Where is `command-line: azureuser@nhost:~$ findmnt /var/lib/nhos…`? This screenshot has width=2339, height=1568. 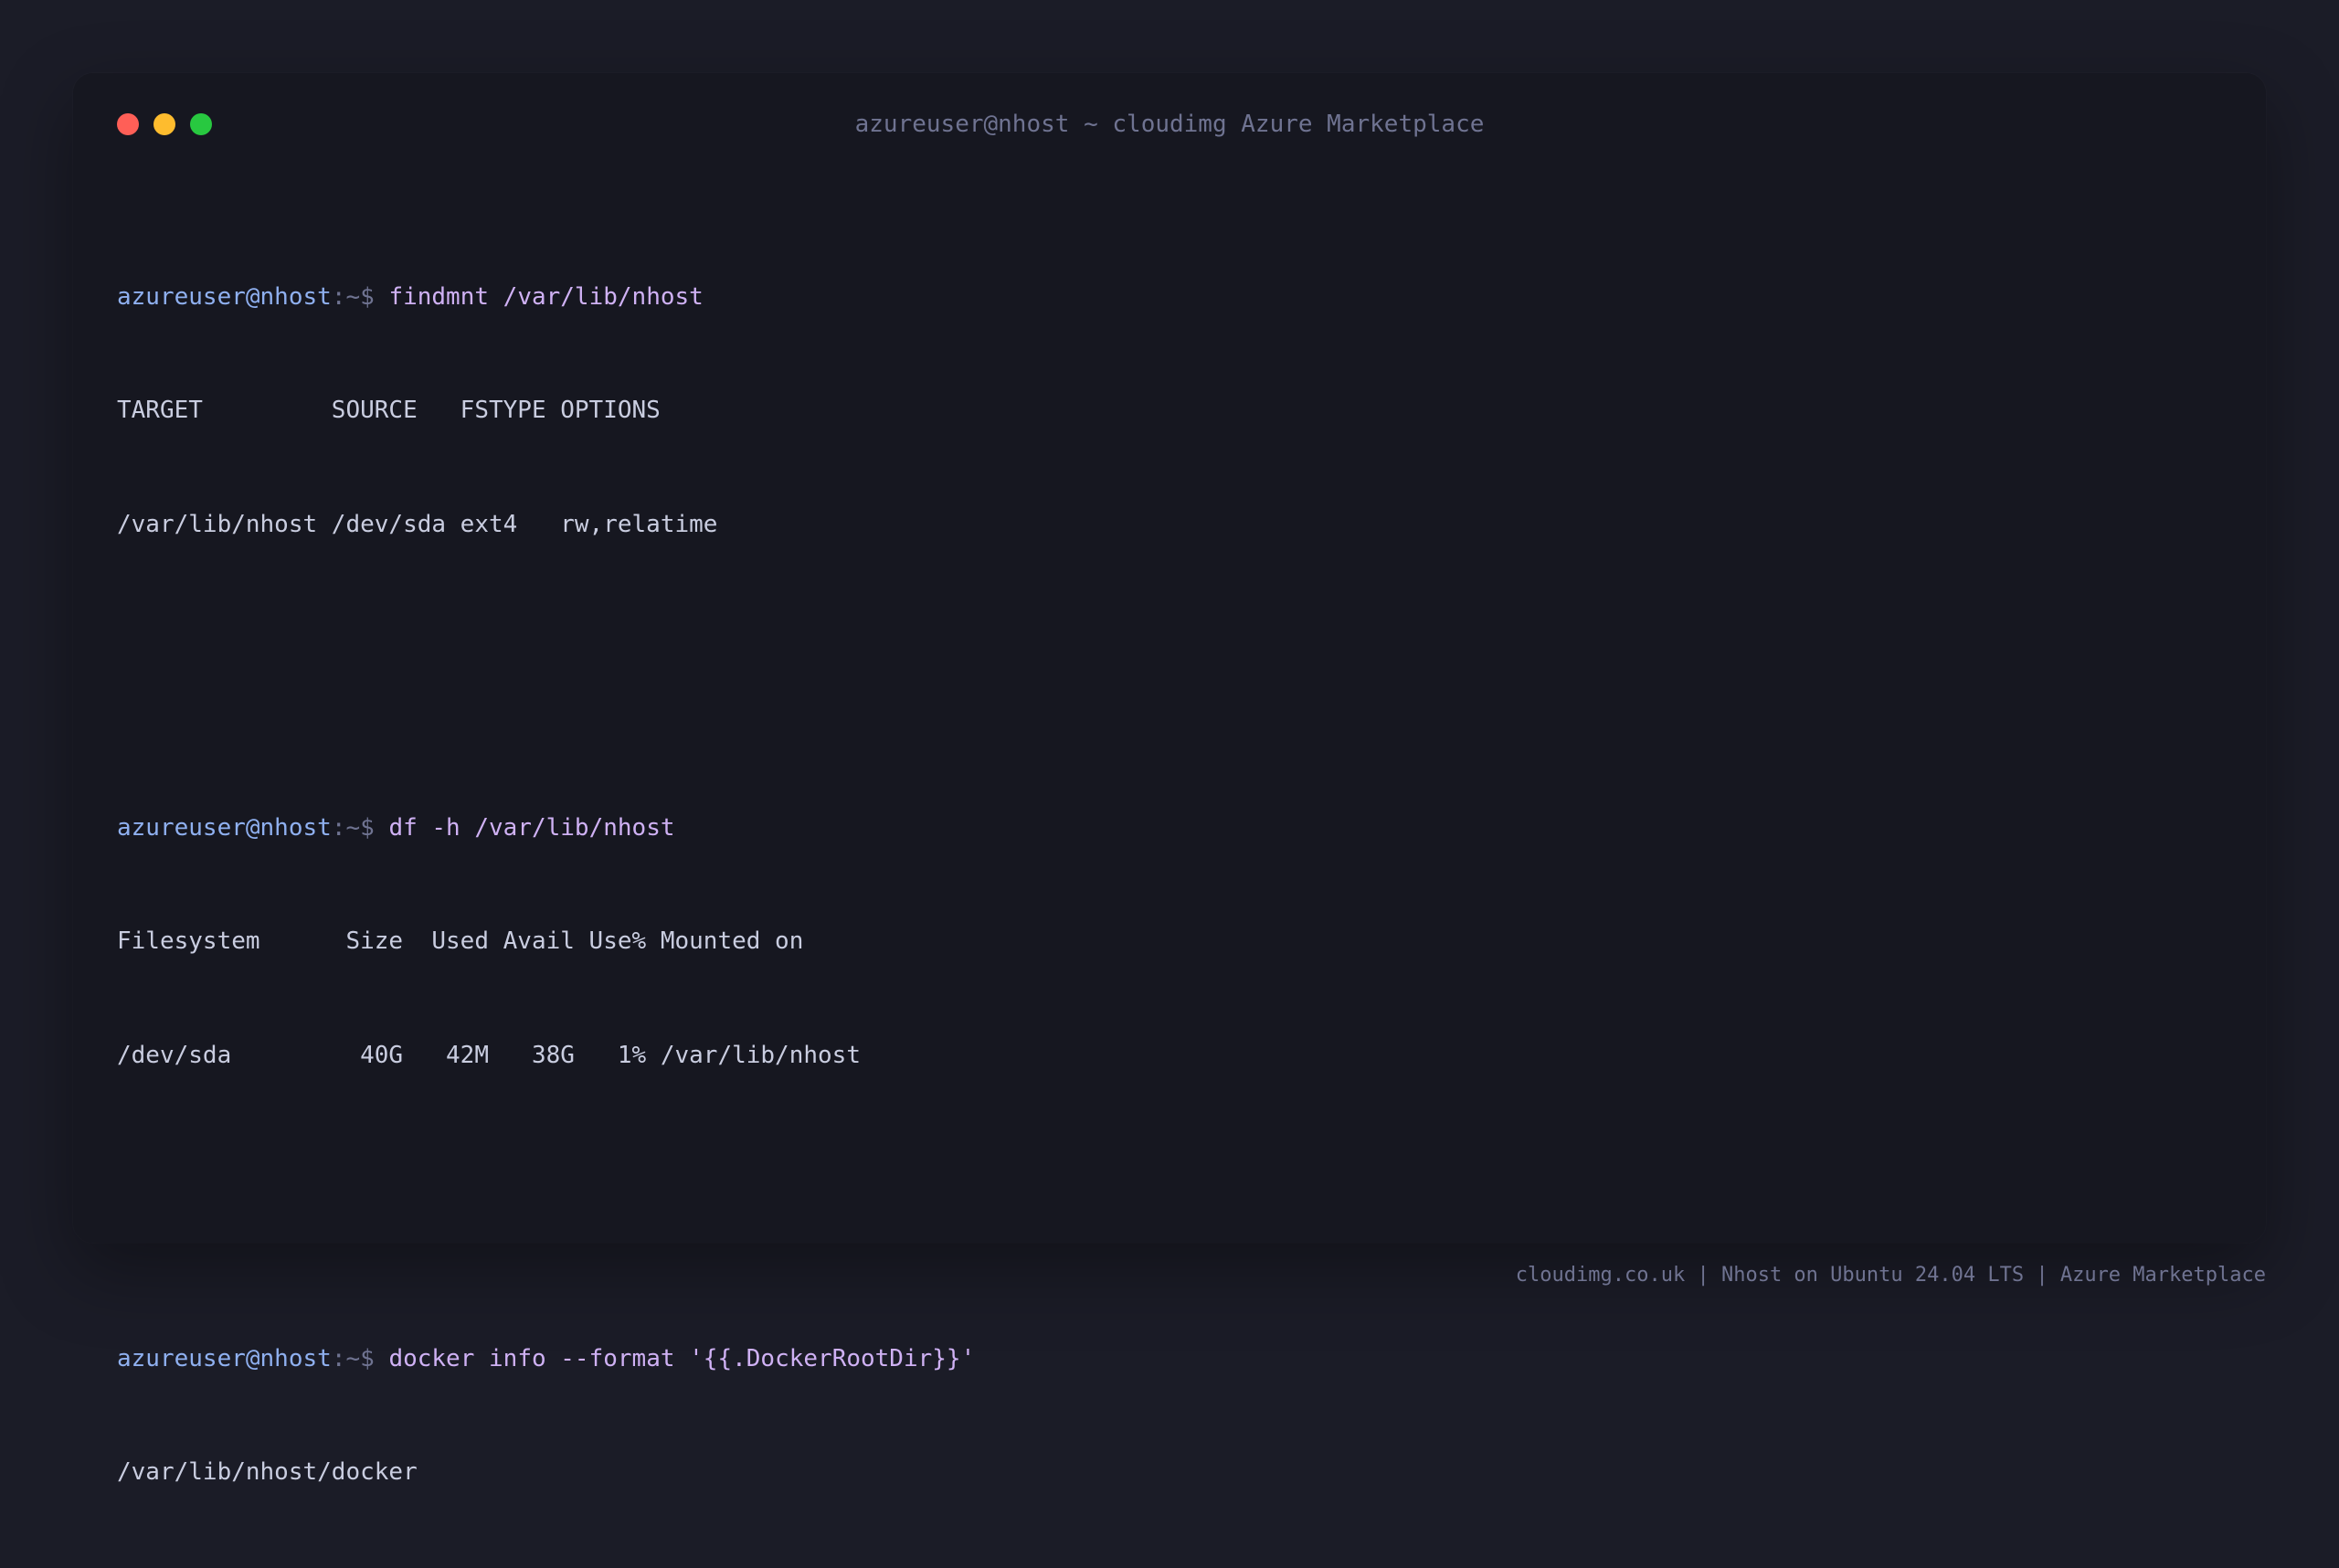 command-line: azureuser@nhost:~$ findmnt /var/lib/nhos… is located at coordinates (1170, 298).